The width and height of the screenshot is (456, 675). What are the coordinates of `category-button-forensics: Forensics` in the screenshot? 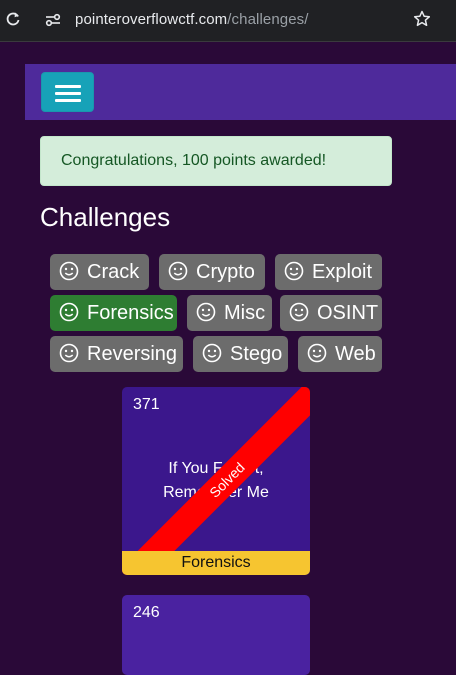 It's located at (113, 313).